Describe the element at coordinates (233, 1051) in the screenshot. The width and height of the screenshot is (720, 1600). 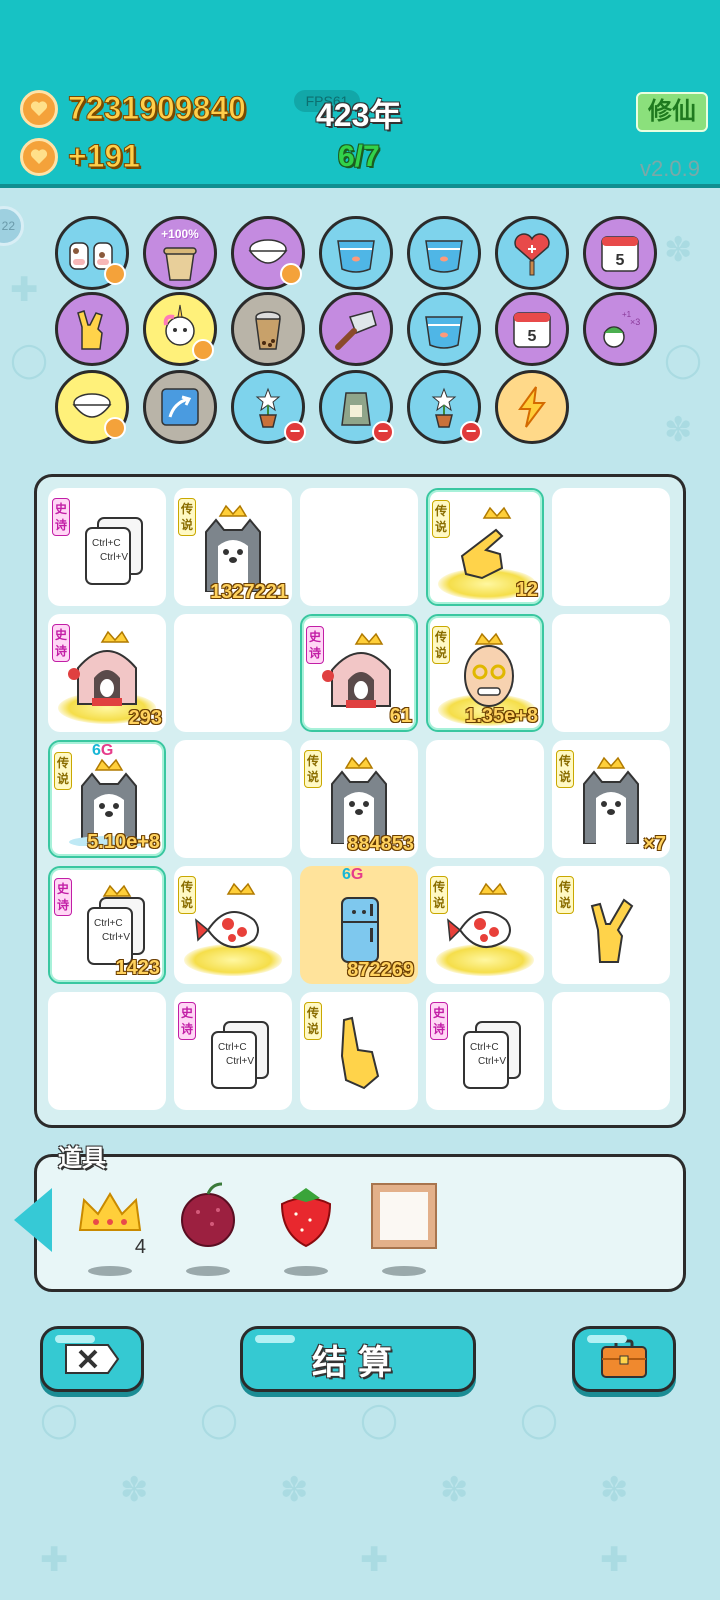
I see `board-cell-r5c2: 史诗 Ctrl+C Ctrl+V` at that location.